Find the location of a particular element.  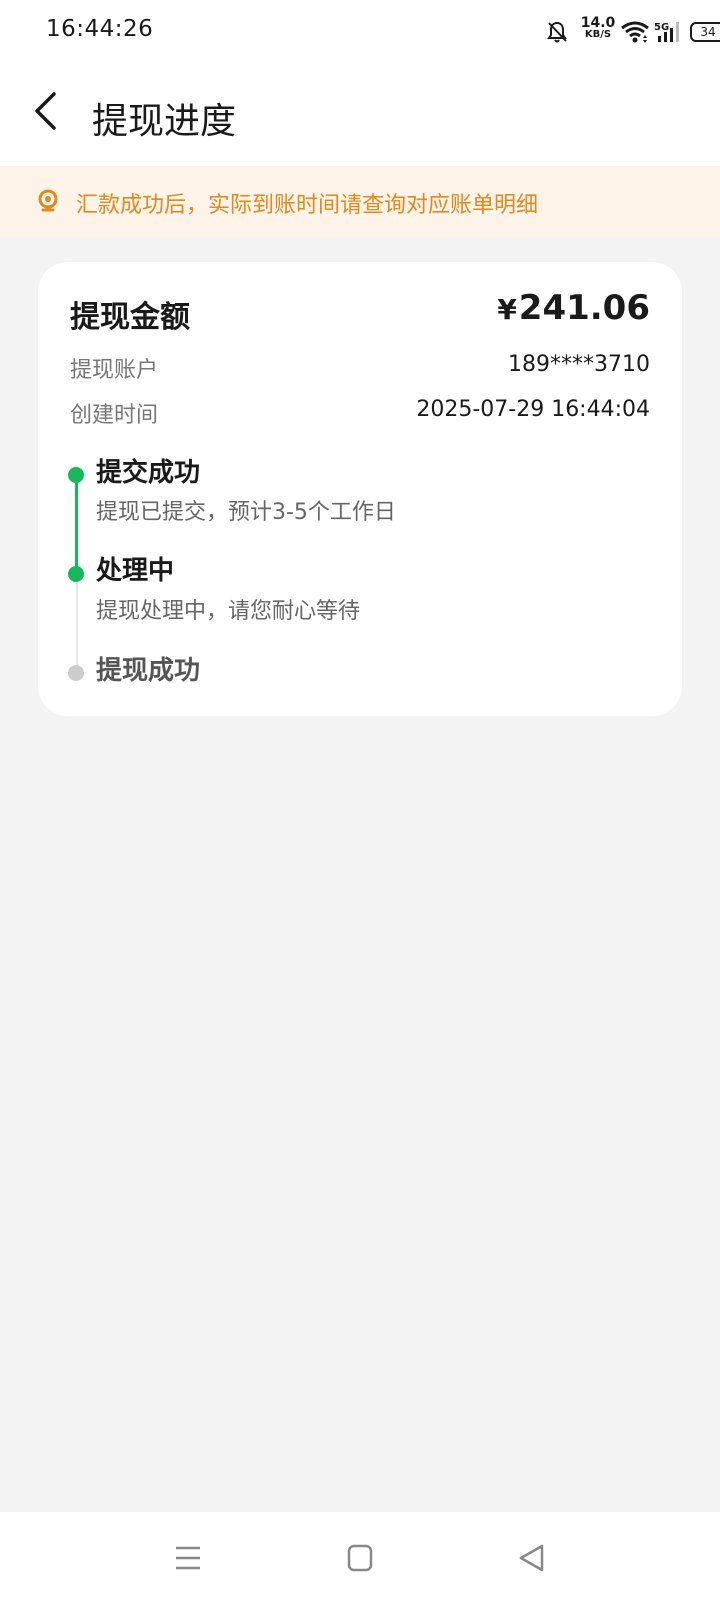

timeline-step-title: 提现成功 is located at coordinates (148, 671).